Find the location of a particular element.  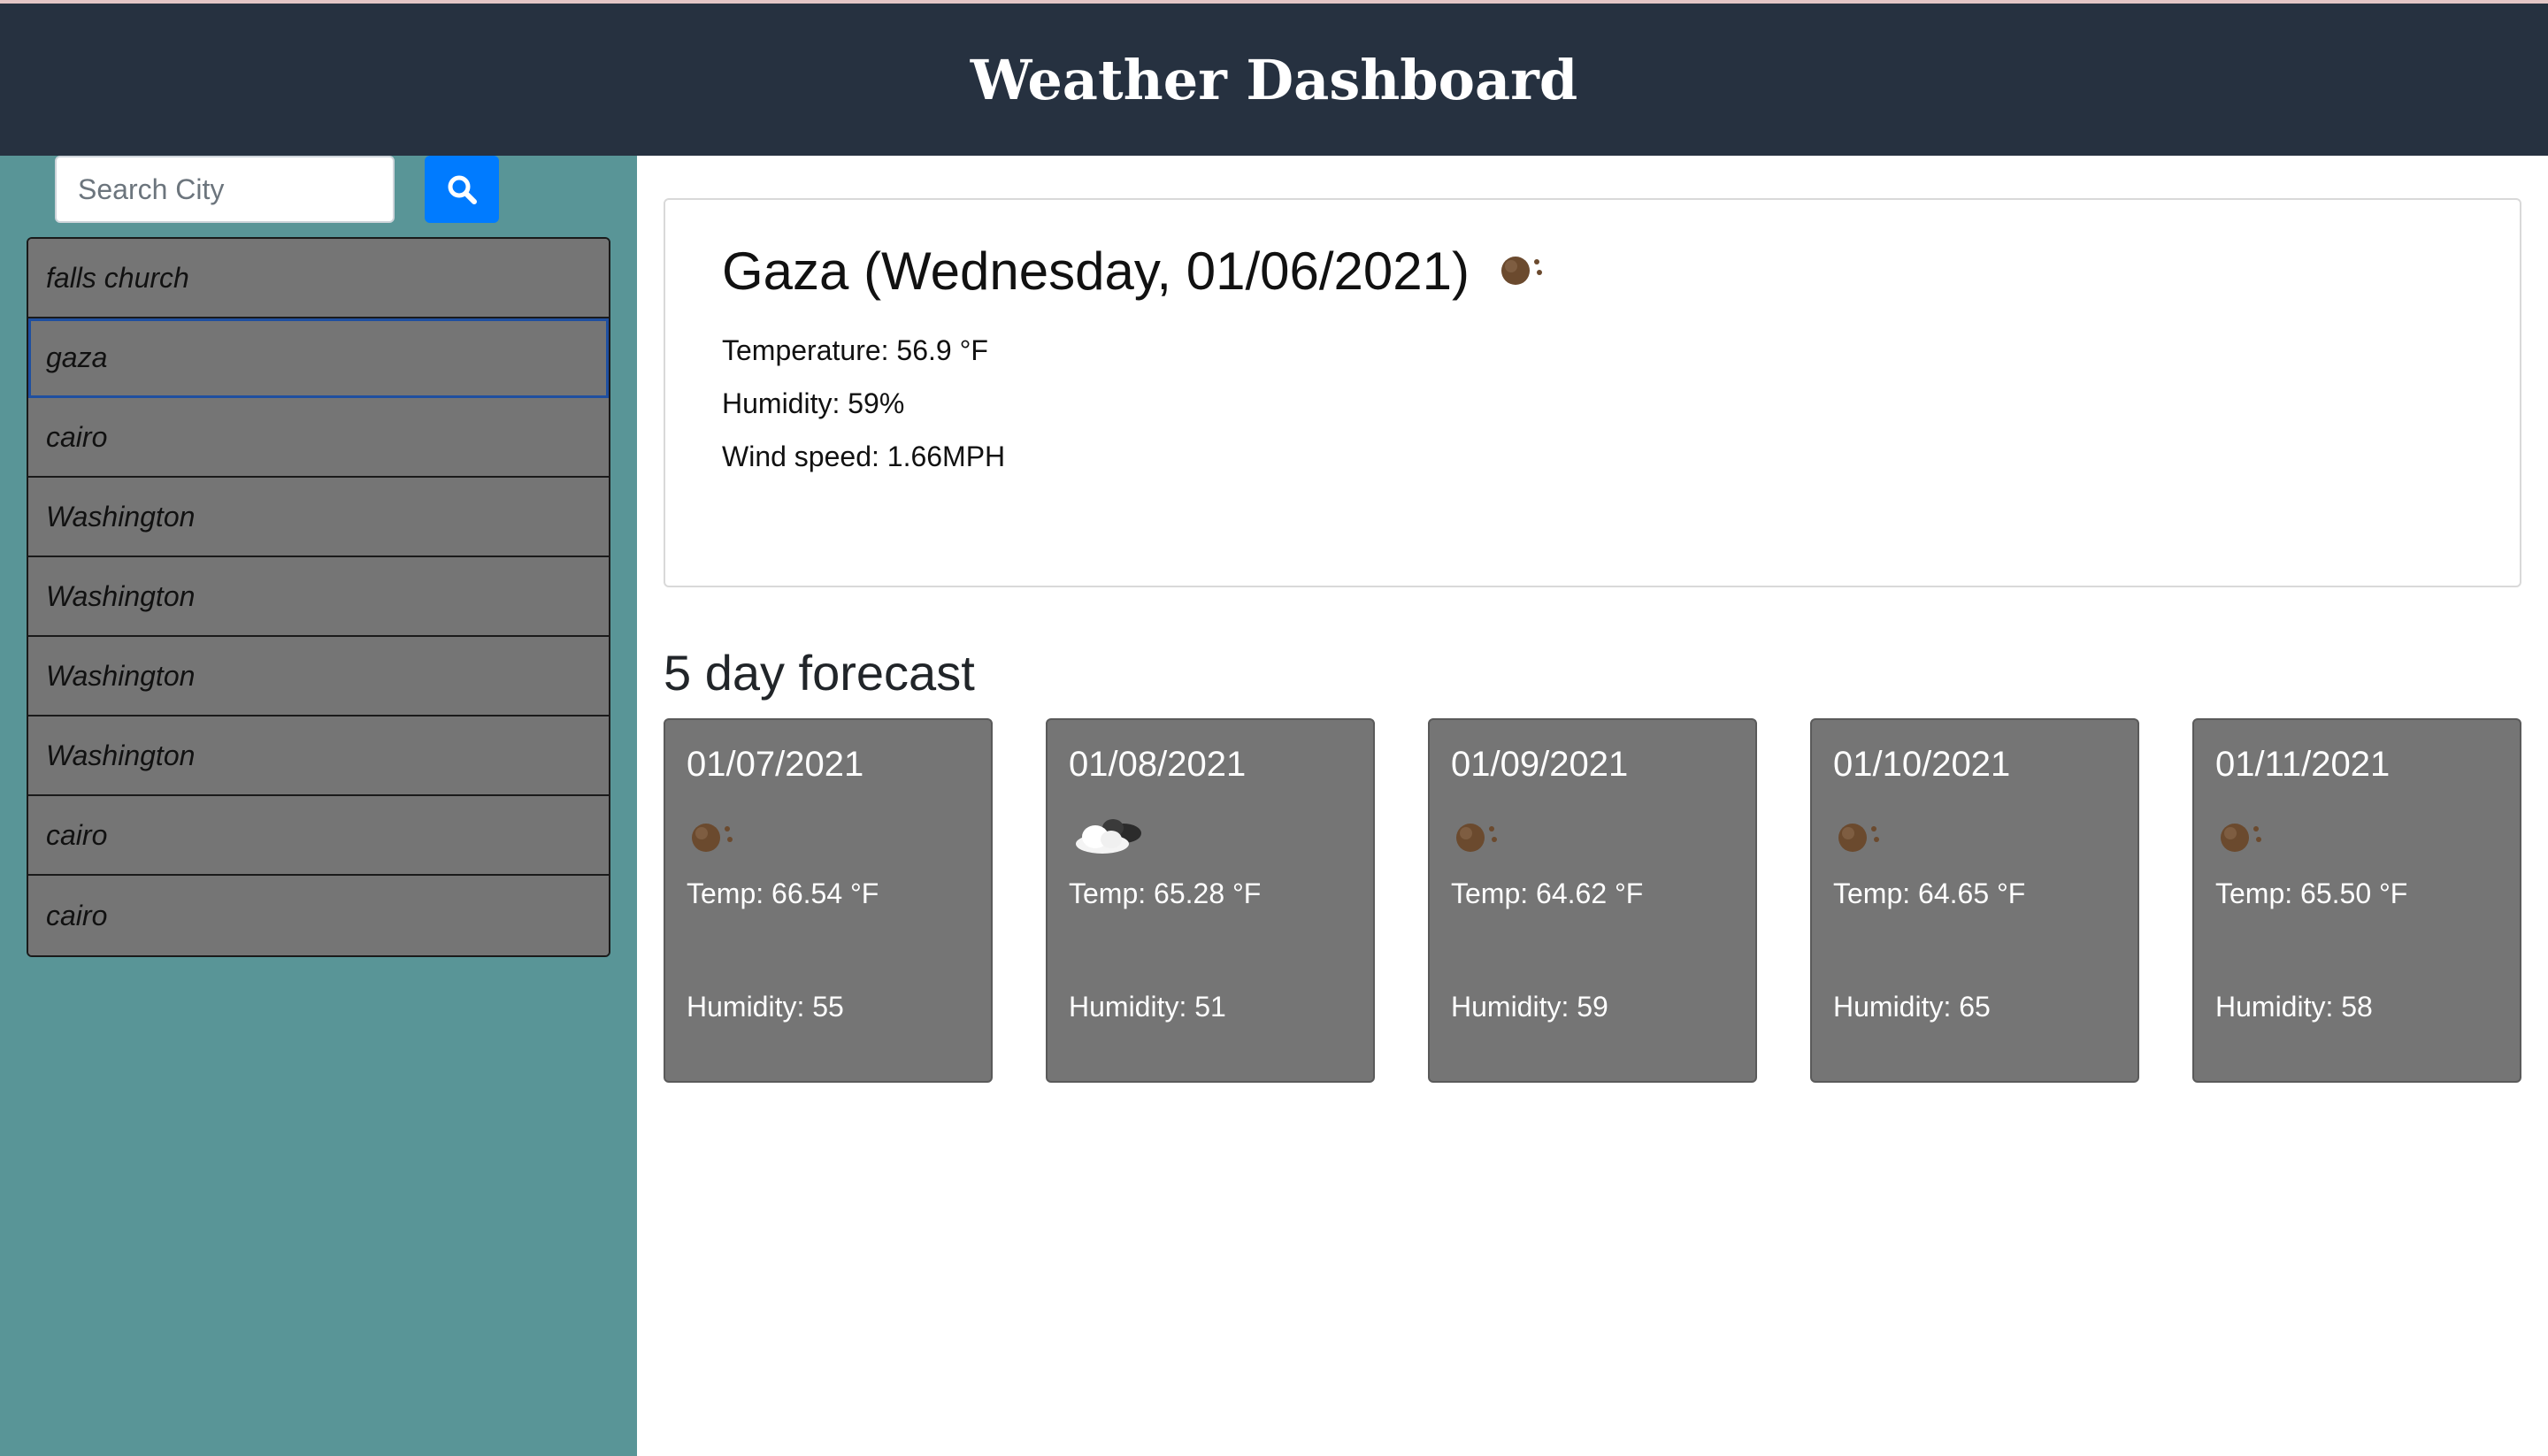

search-icon is located at coordinates (463, 189).